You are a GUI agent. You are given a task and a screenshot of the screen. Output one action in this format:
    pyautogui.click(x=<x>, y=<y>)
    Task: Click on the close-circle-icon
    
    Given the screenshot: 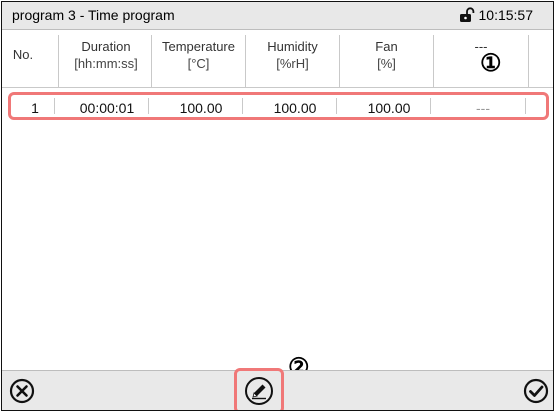 What is the action you would take?
    pyautogui.click(x=22, y=391)
    